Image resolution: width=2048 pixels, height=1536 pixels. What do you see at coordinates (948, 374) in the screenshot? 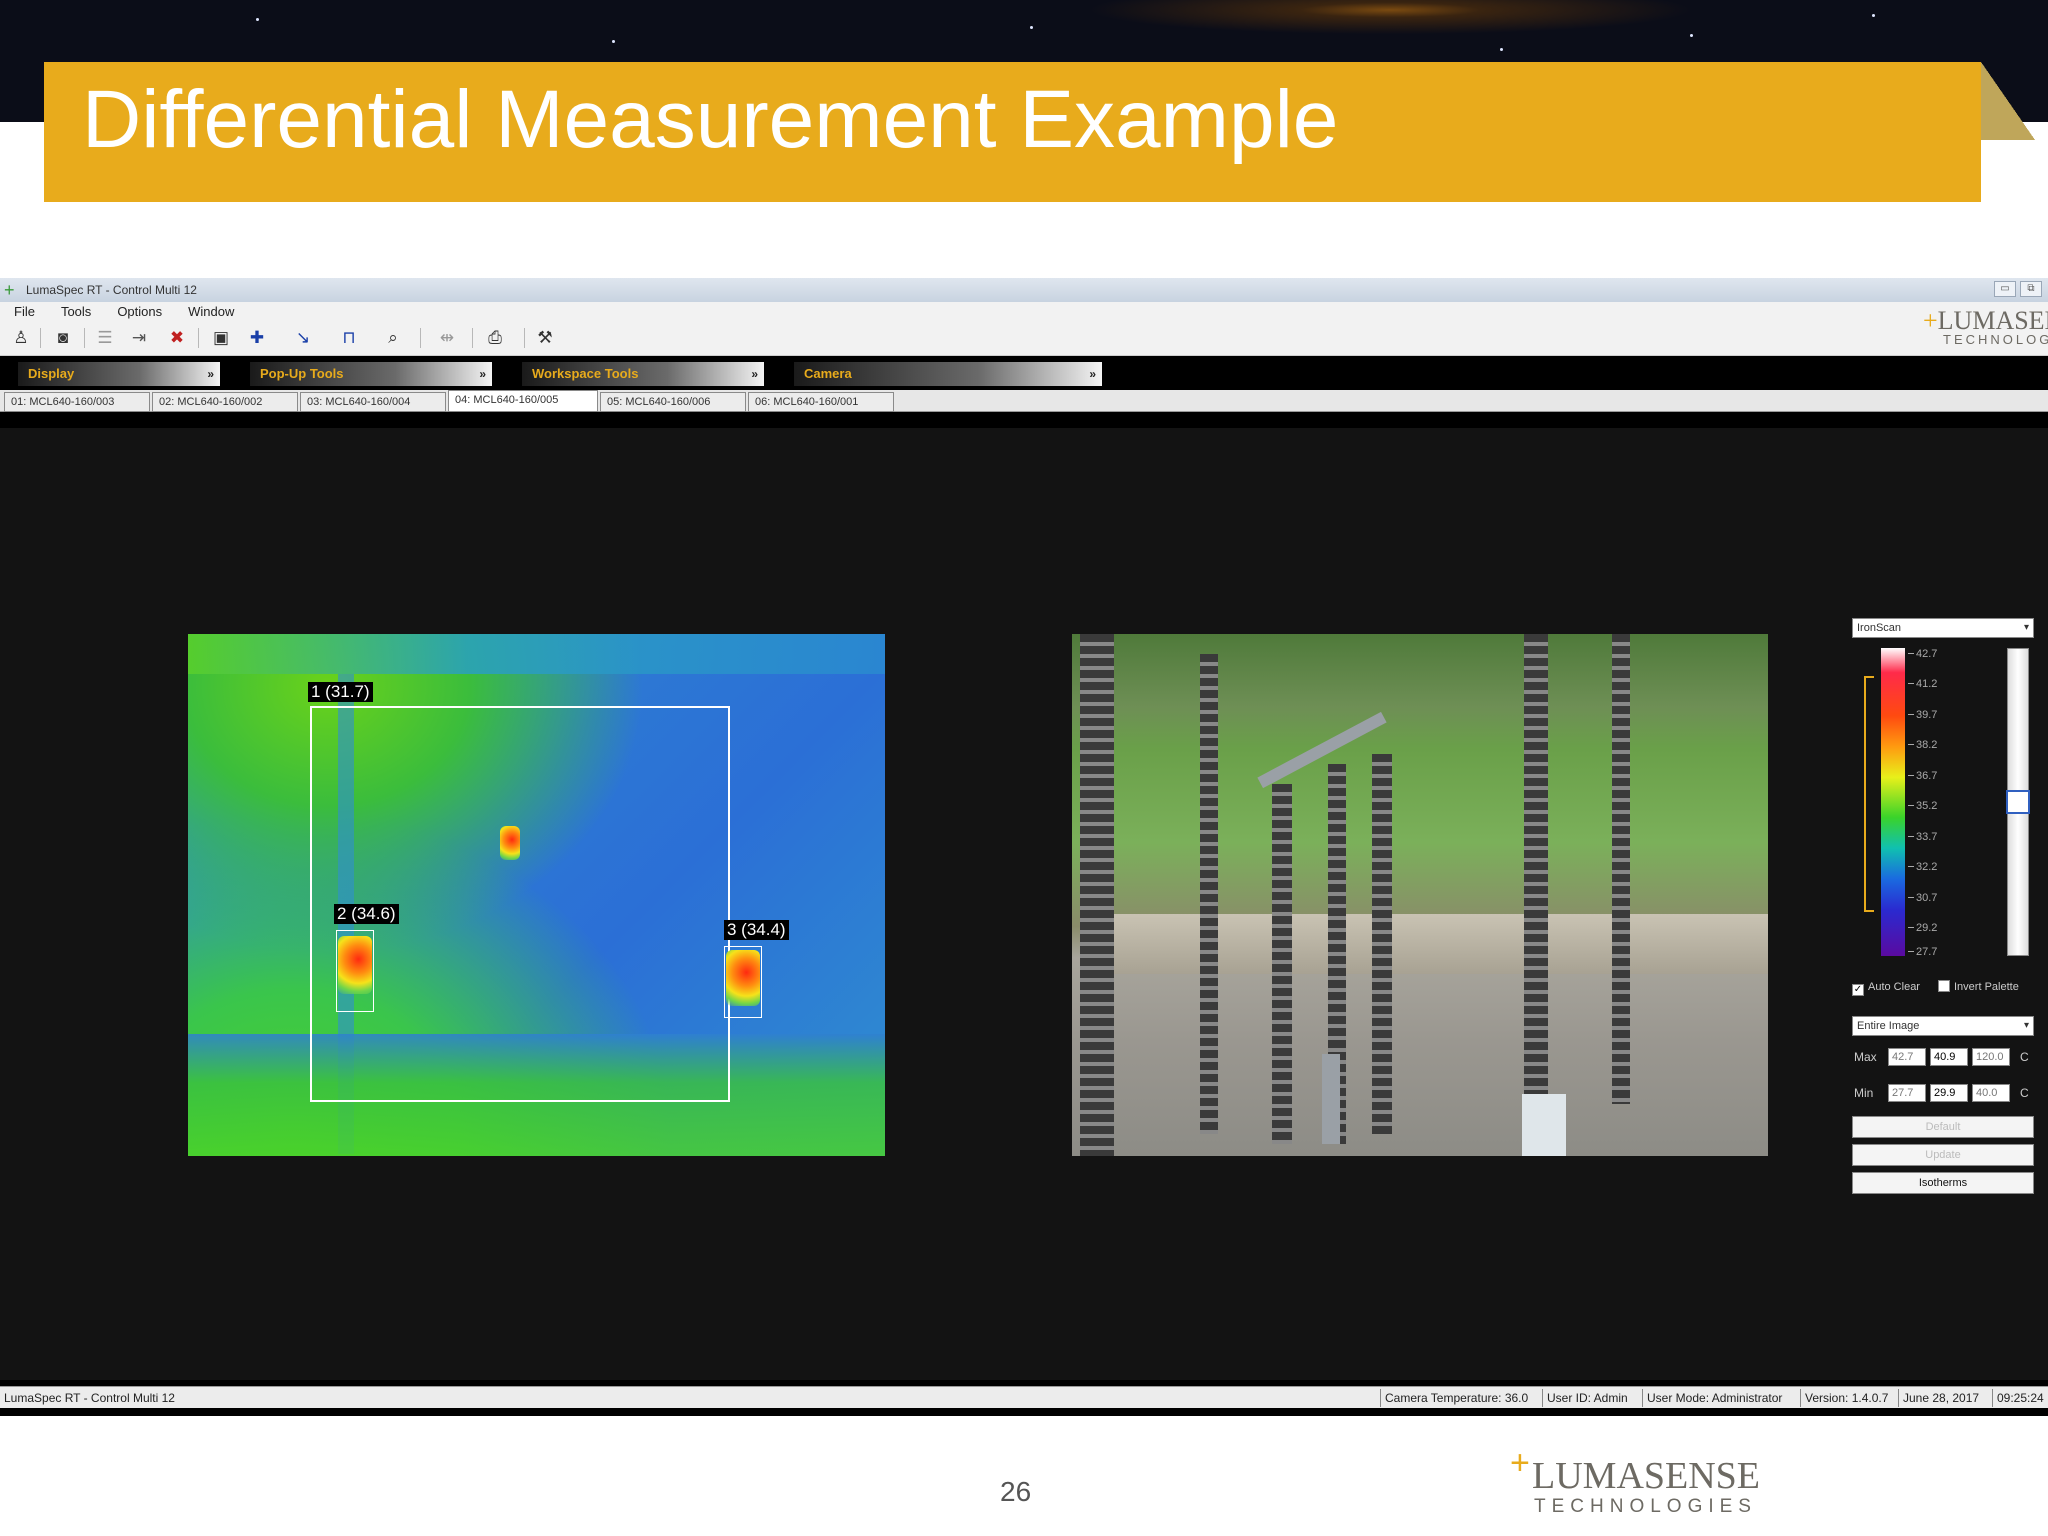
I see `panel-camera: Camera»` at bounding box center [948, 374].